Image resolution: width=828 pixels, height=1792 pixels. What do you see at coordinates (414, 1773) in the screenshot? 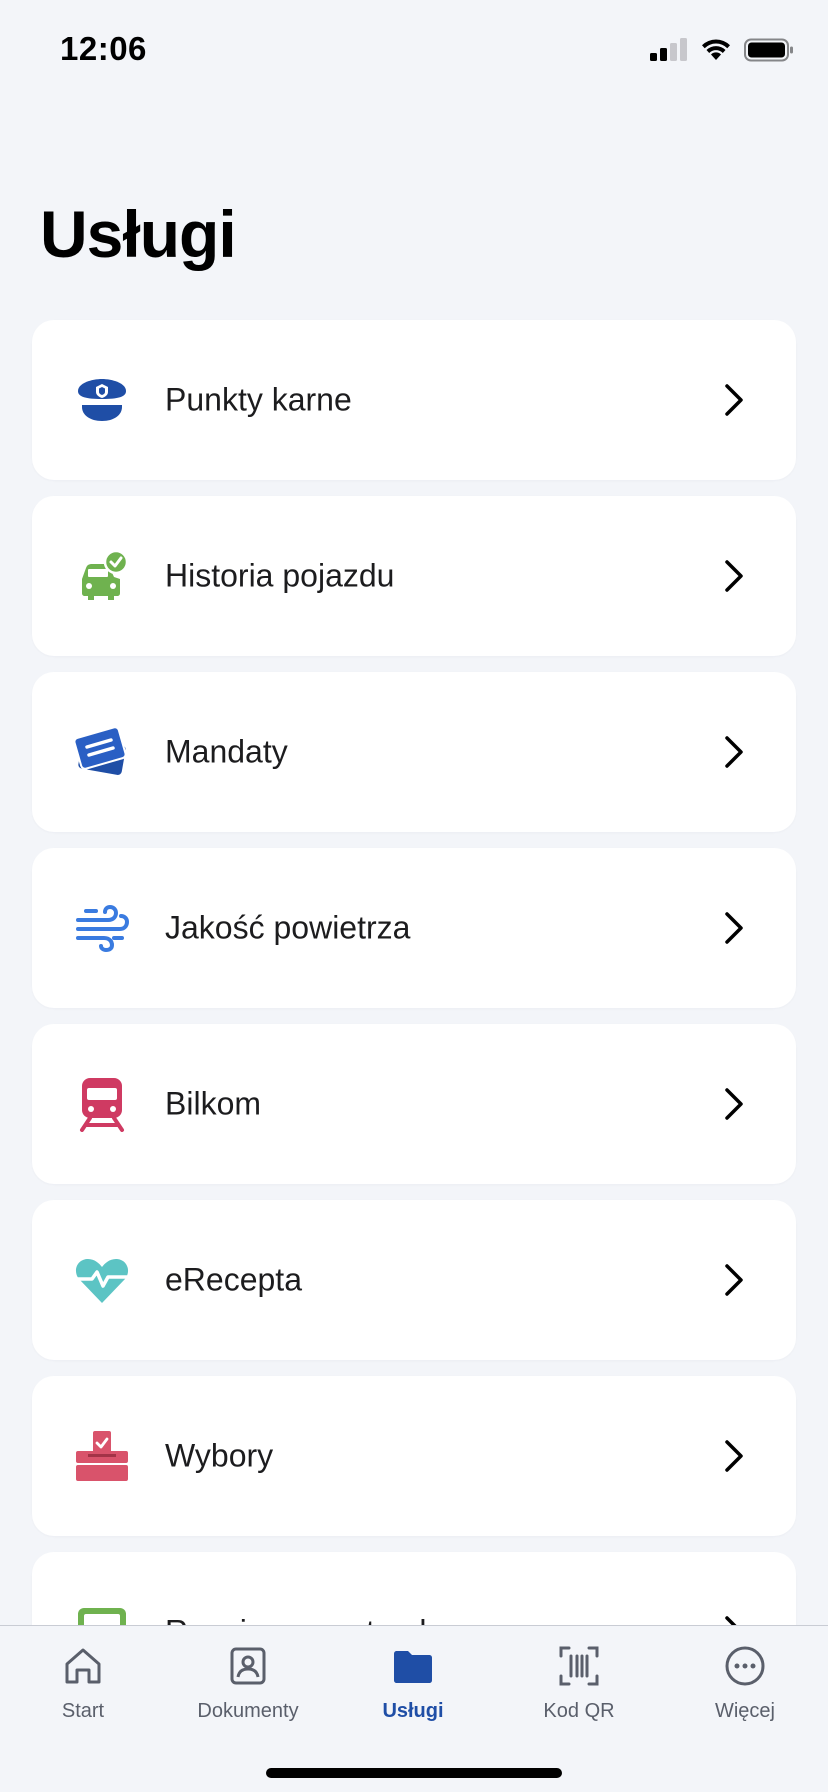
I see `home-indicator` at bounding box center [414, 1773].